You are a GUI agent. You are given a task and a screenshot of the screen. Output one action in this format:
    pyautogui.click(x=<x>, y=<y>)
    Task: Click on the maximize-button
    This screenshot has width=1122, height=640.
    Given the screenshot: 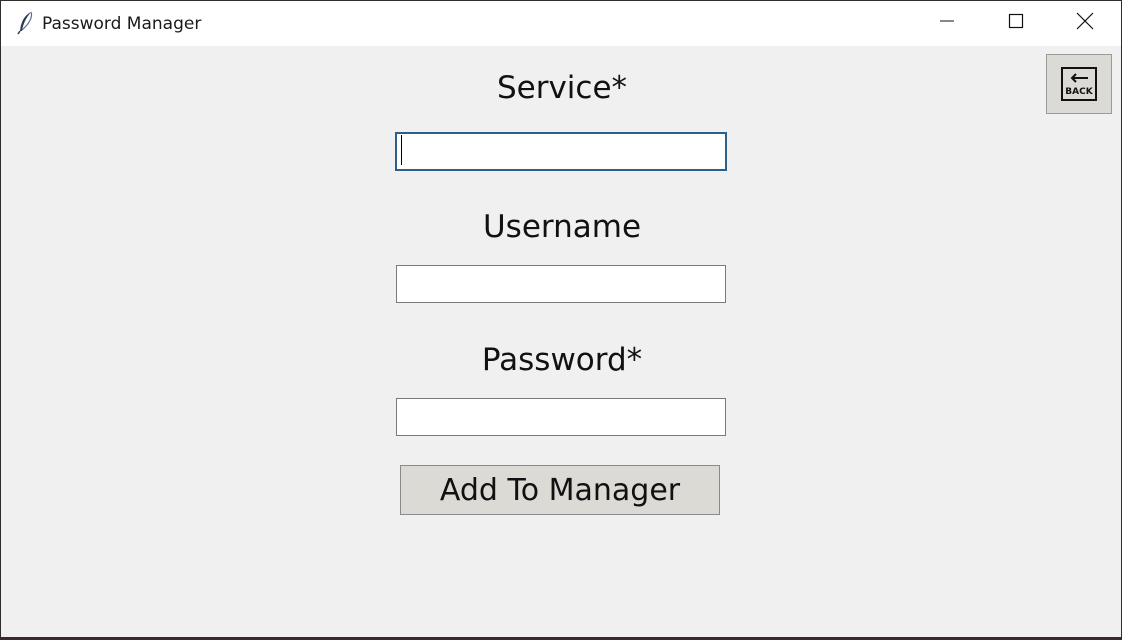 What is the action you would take?
    pyautogui.click(x=1016, y=23)
    